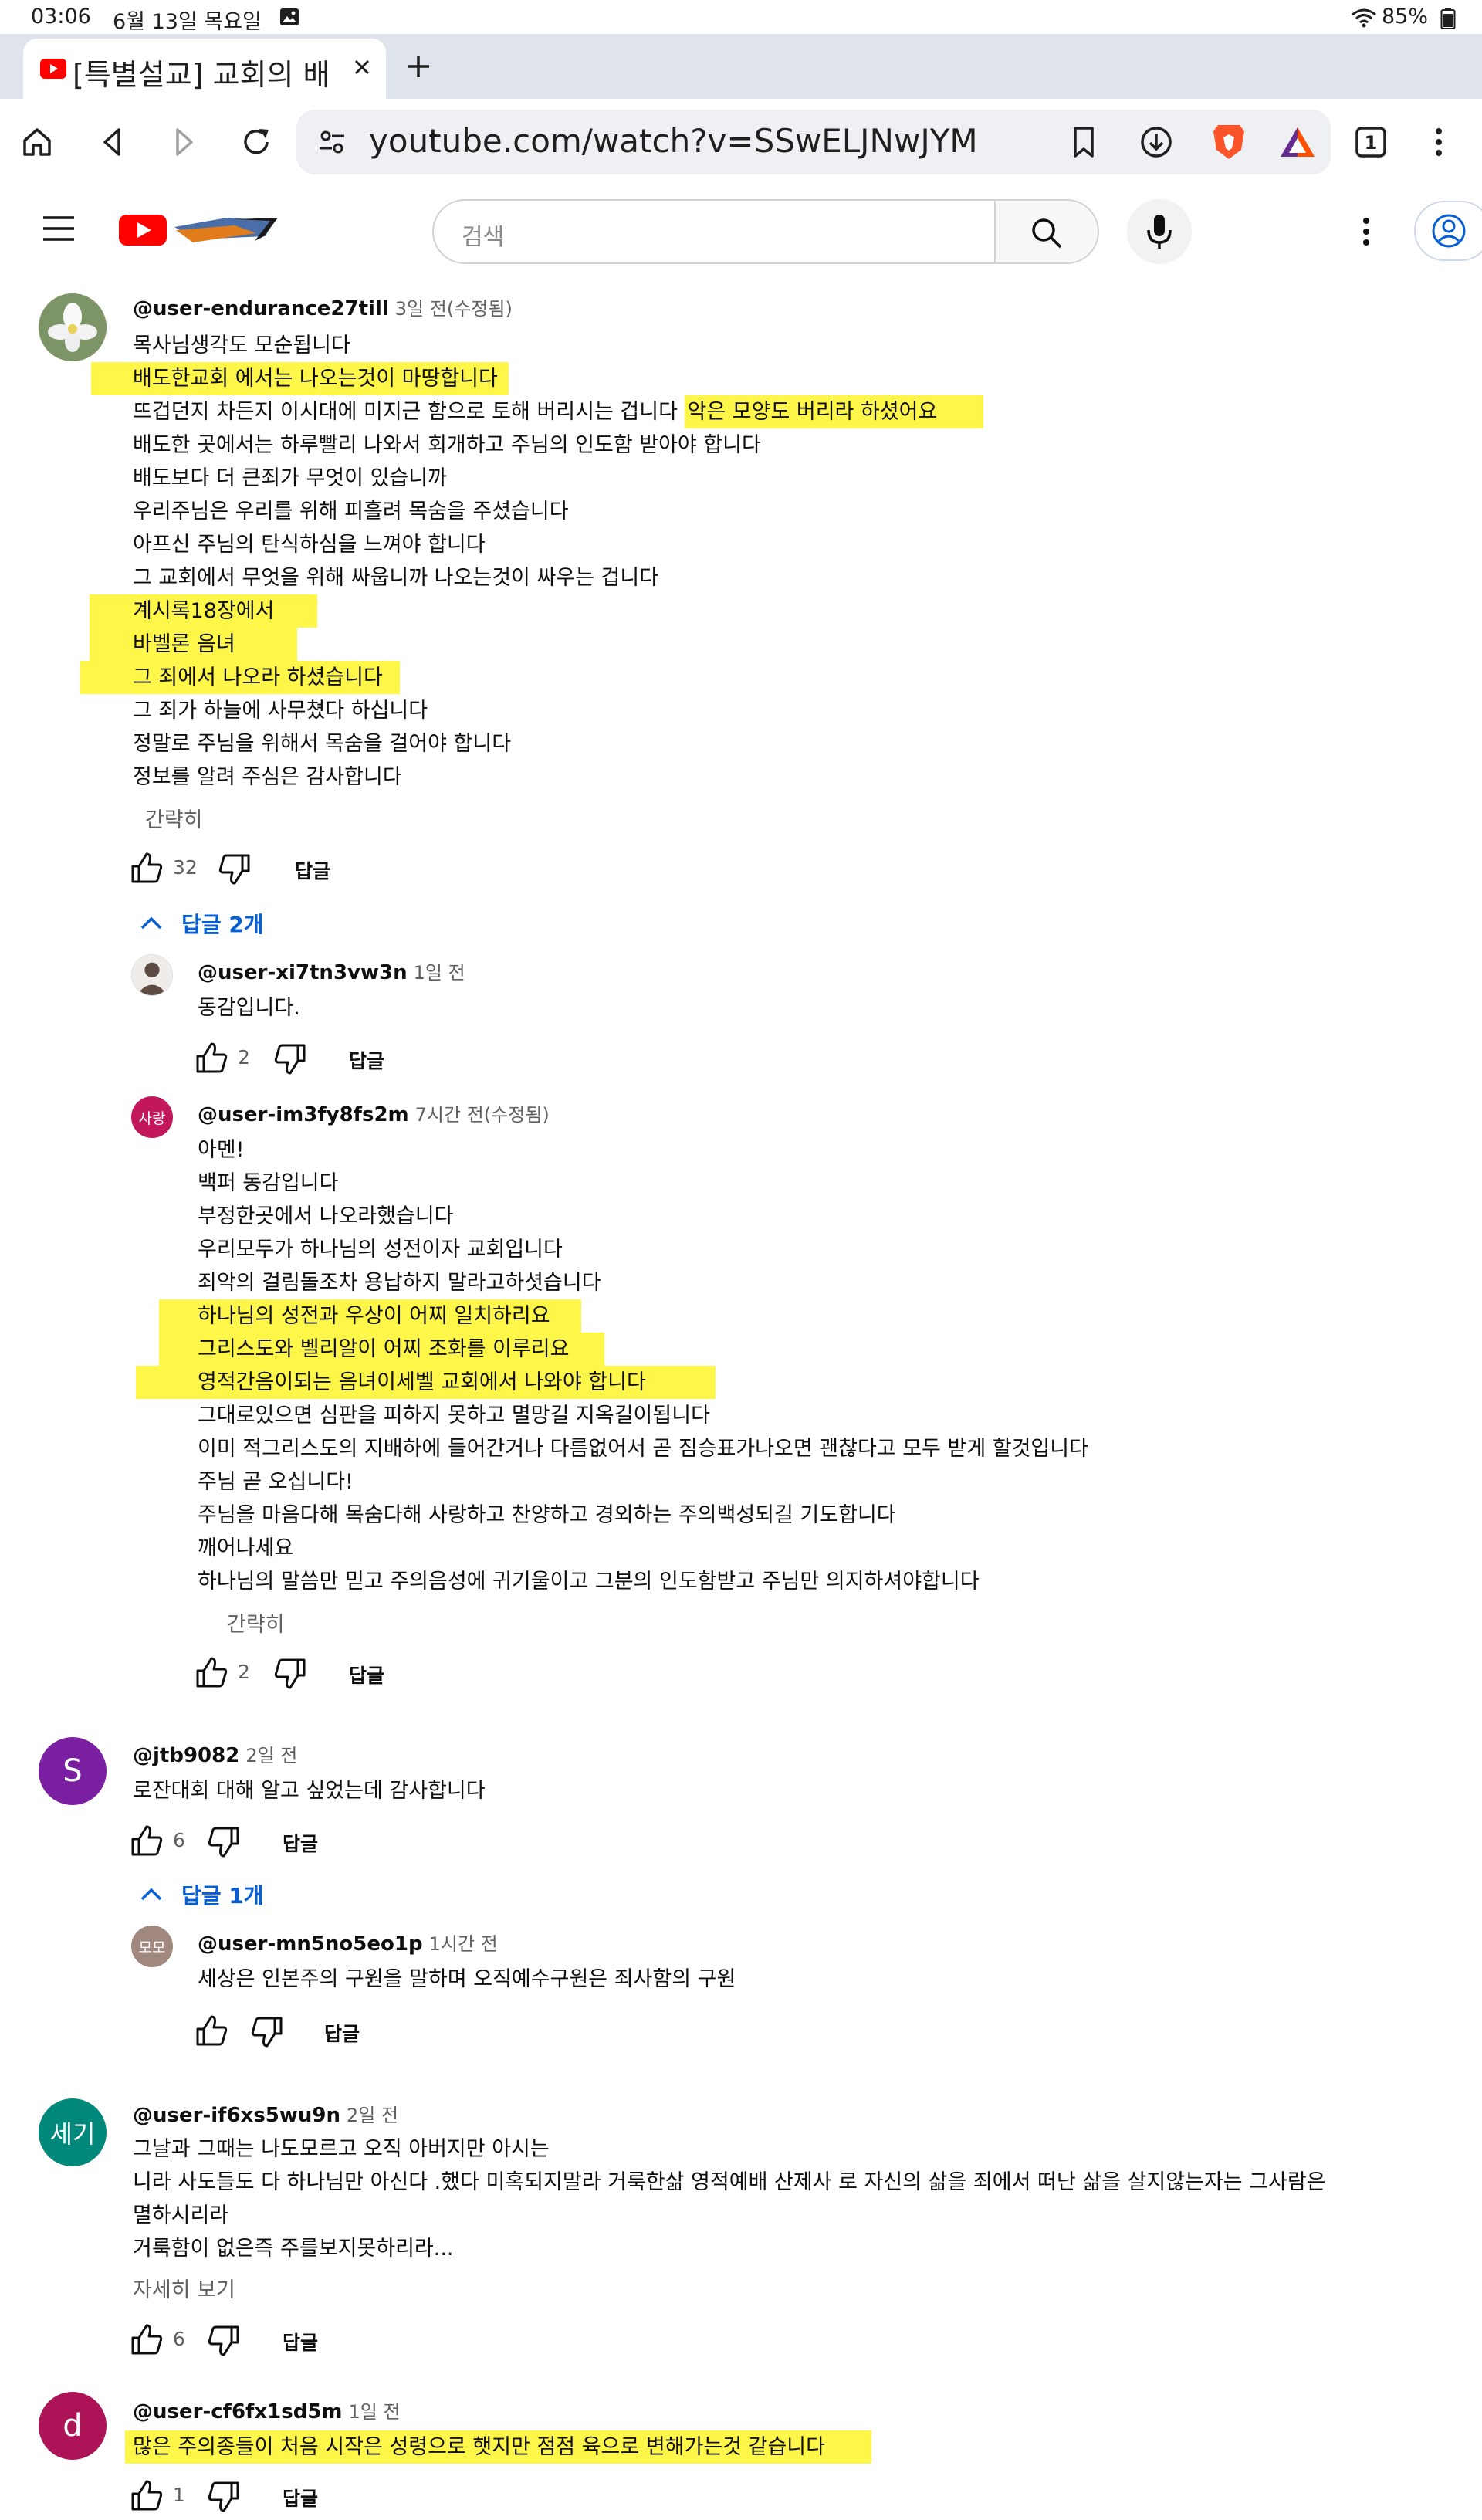 The height and width of the screenshot is (2520, 1482). Describe the element at coordinates (351, 512) in the screenshot. I see `comment-line: 우리주님은 우리를 위해 피흘려 목숨을 주셨습니다` at that location.